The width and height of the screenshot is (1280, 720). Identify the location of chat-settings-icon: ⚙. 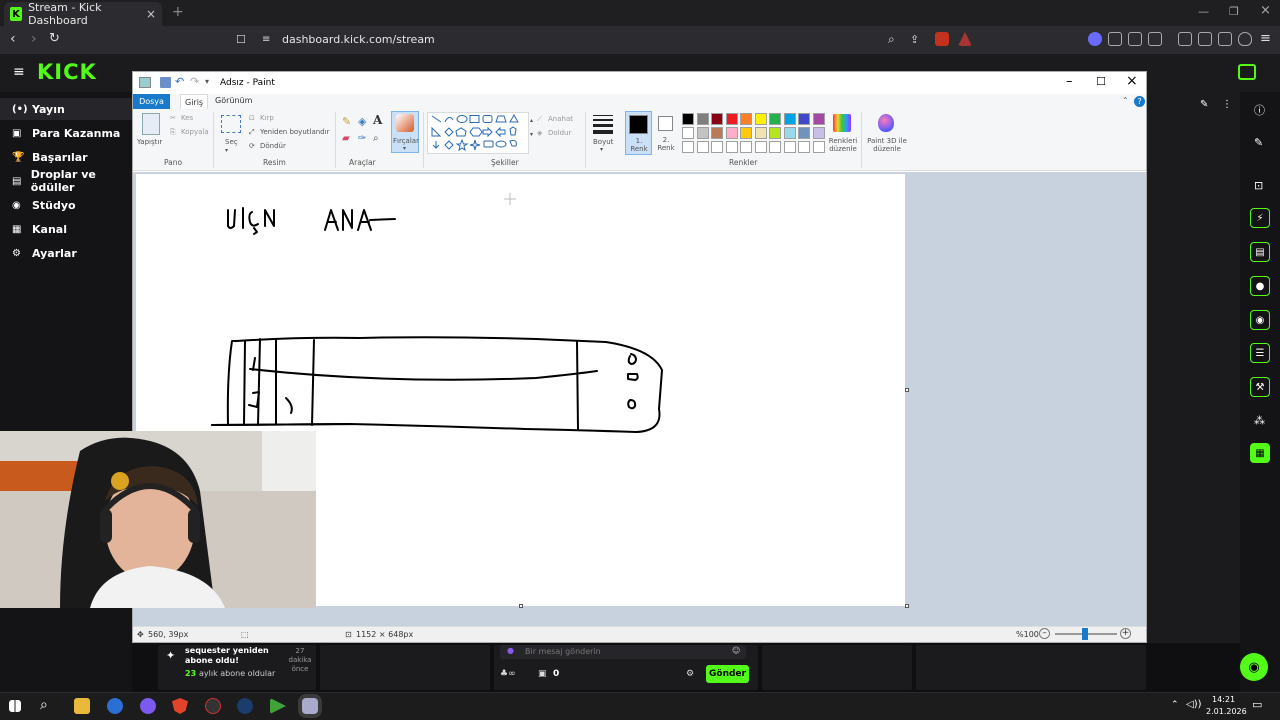
(690, 674).